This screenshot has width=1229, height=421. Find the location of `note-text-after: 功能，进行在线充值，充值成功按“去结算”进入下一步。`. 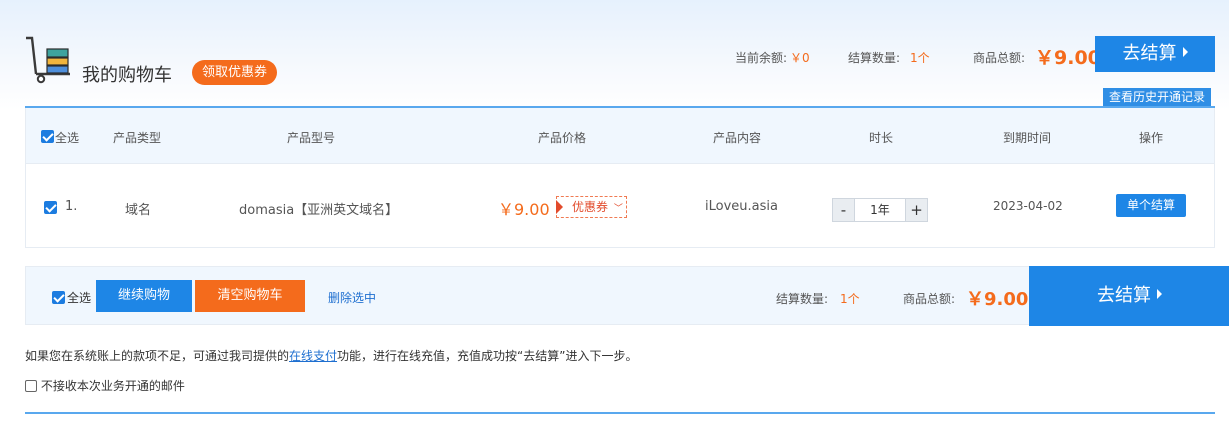

note-text-after: 功能，进行在线充值，充值成功按“去结算”进入下一步。 is located at coordinates (487, 356).